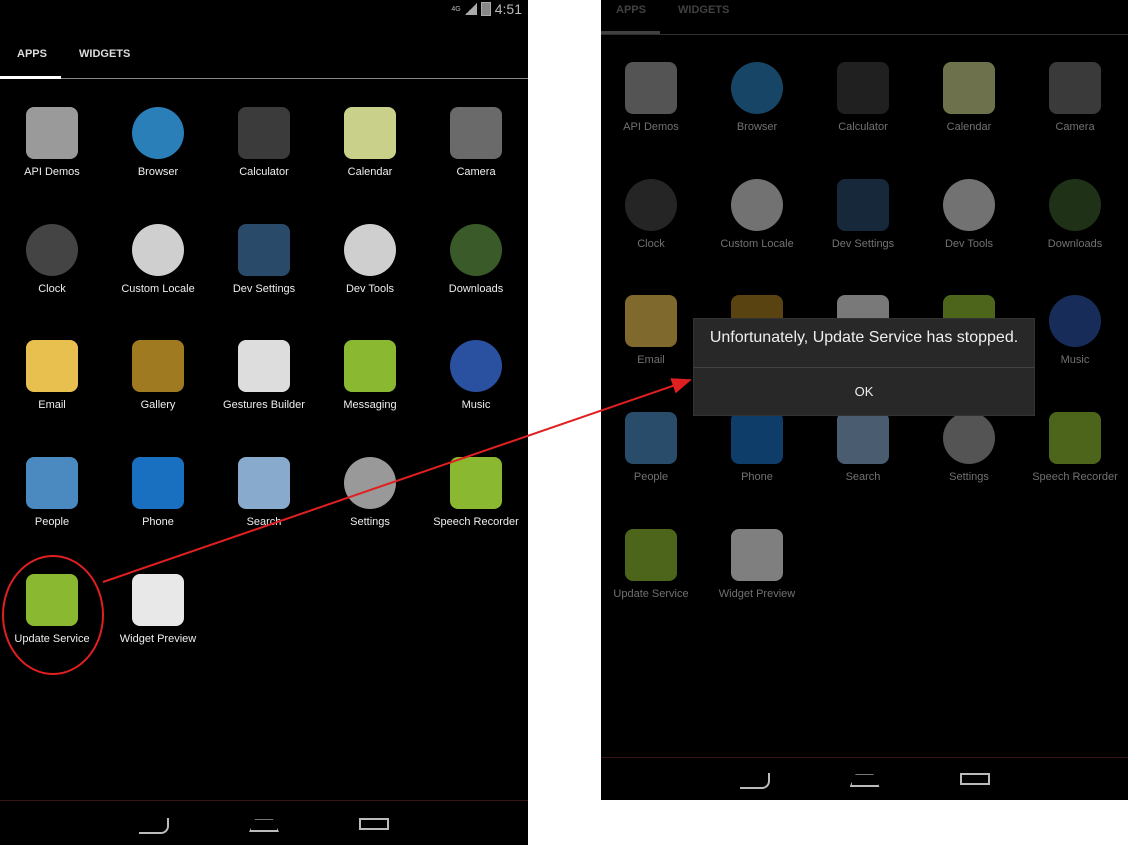 The height and width of the screenshot is (845, 1128). Describe the element at coordinates (264, 133) in the screenshot. I see `calculator-icon` at that location.